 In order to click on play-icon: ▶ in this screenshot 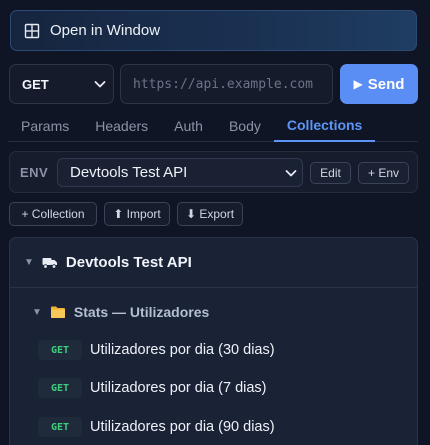, I will do `click(358, 84)`.